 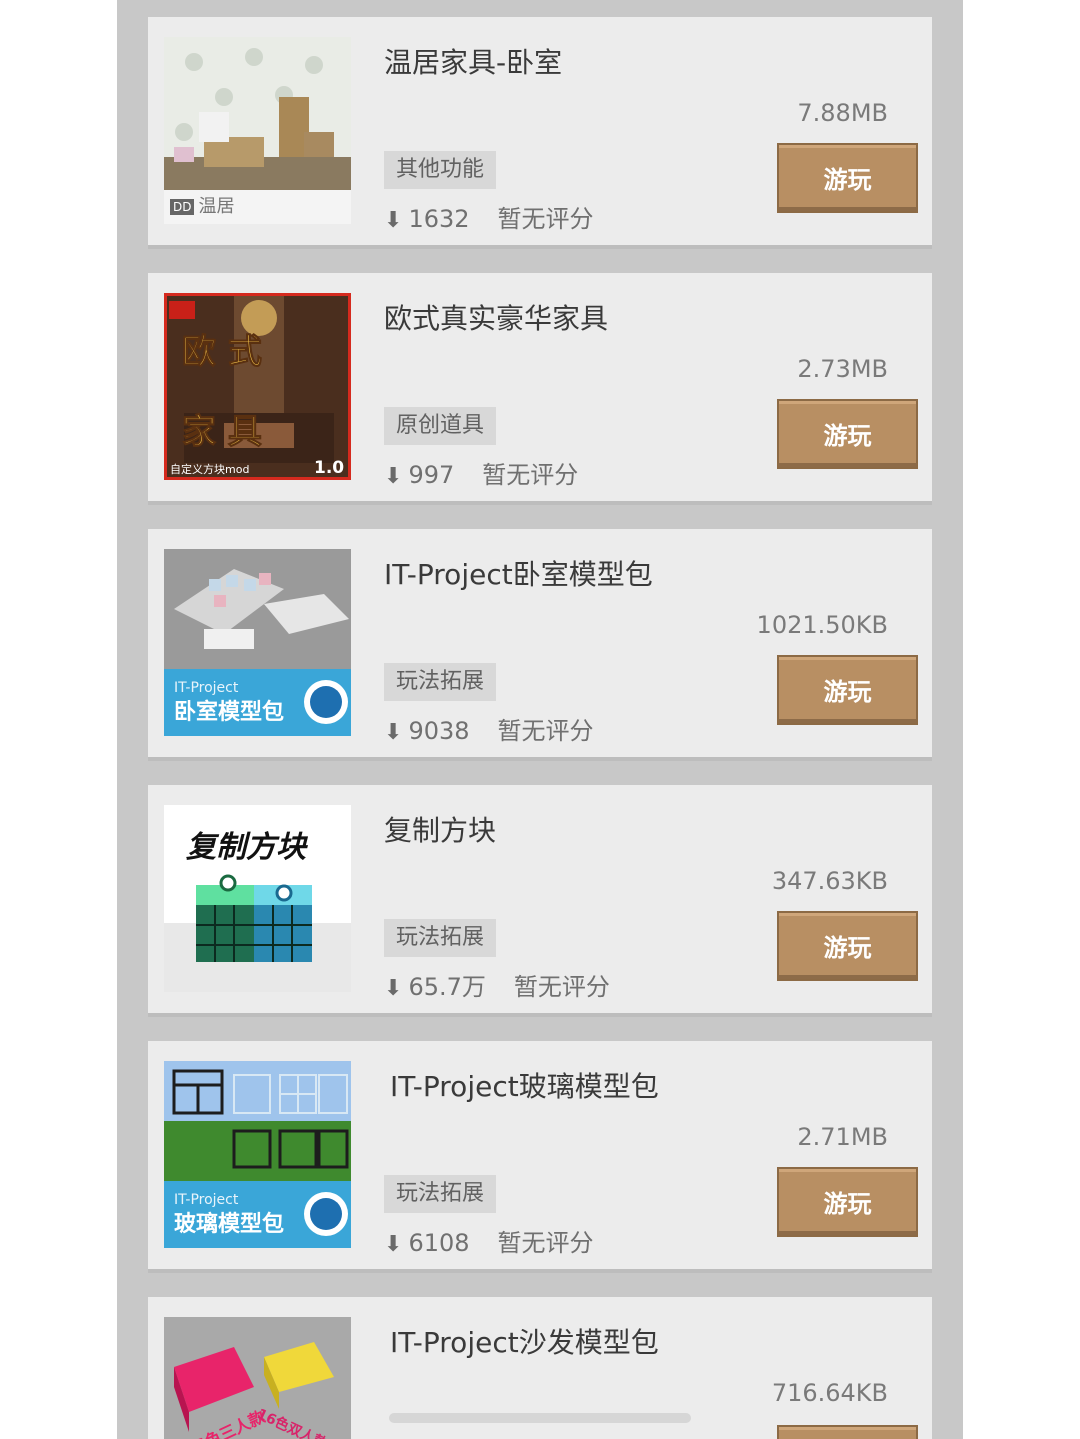 I want to click on mod-thumbnail: 16色三人款 16色双人款, so click(x=257, y=1378).